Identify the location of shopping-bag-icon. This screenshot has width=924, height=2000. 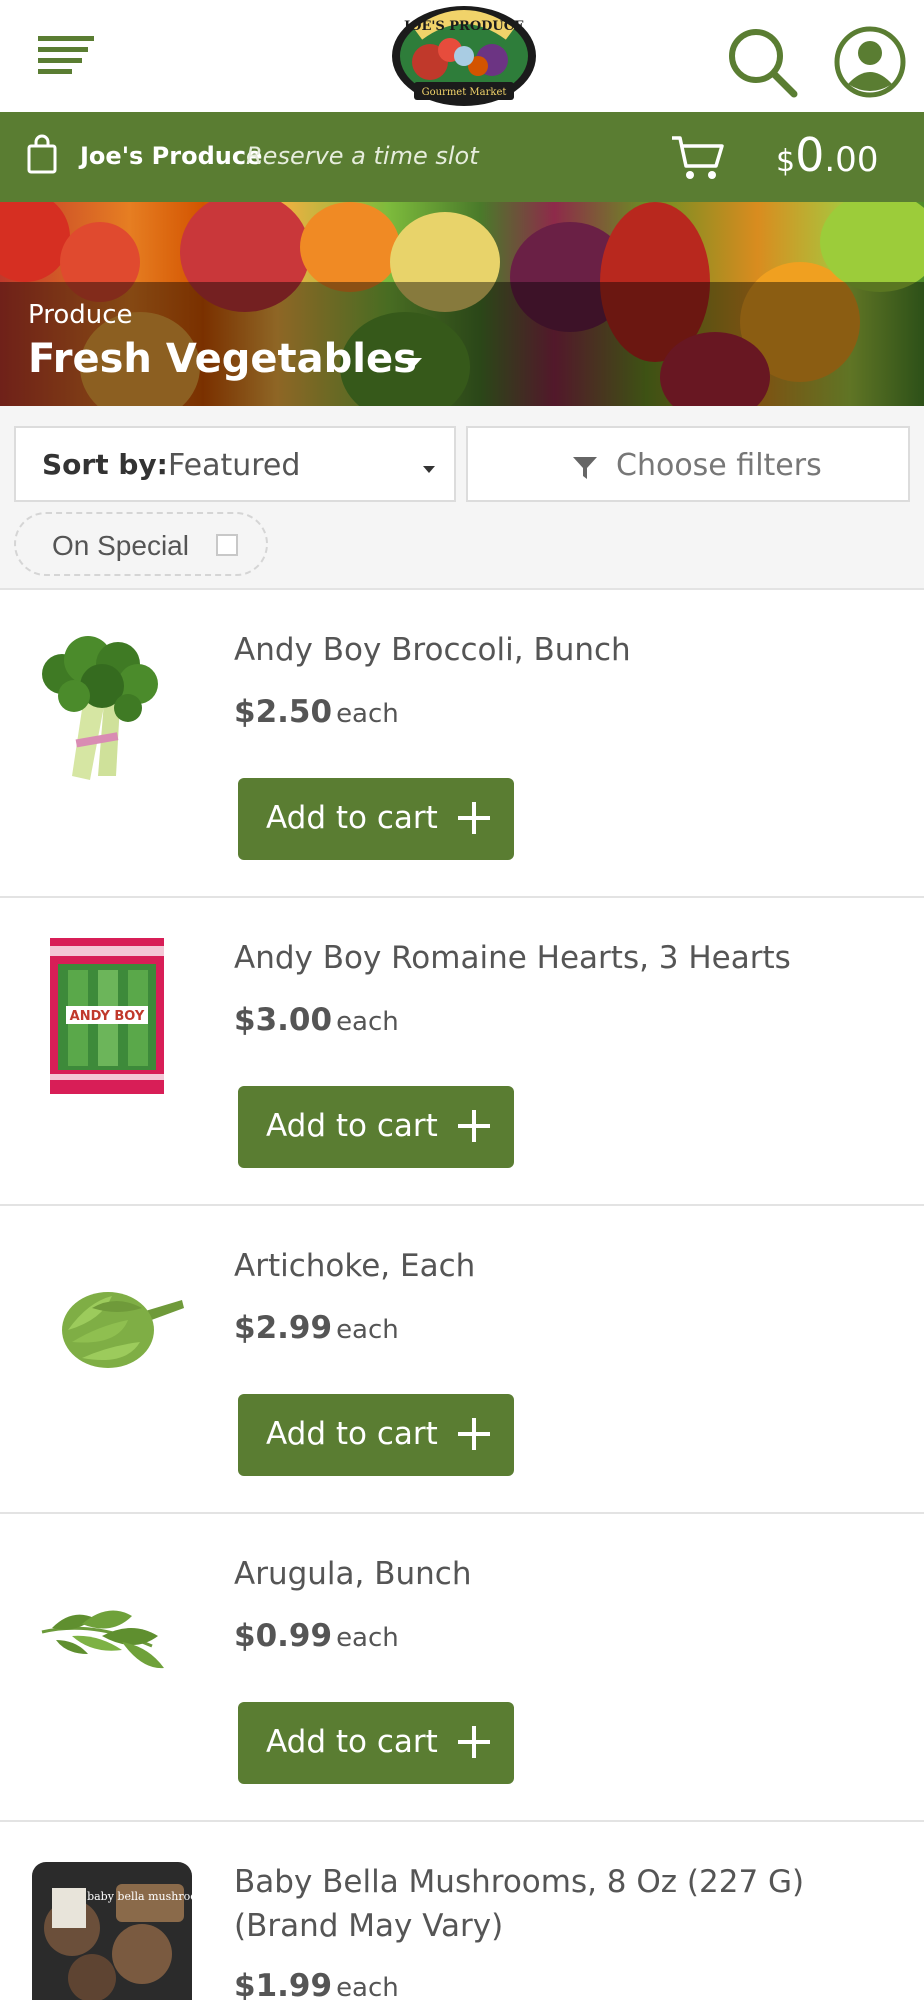
(42, 154).